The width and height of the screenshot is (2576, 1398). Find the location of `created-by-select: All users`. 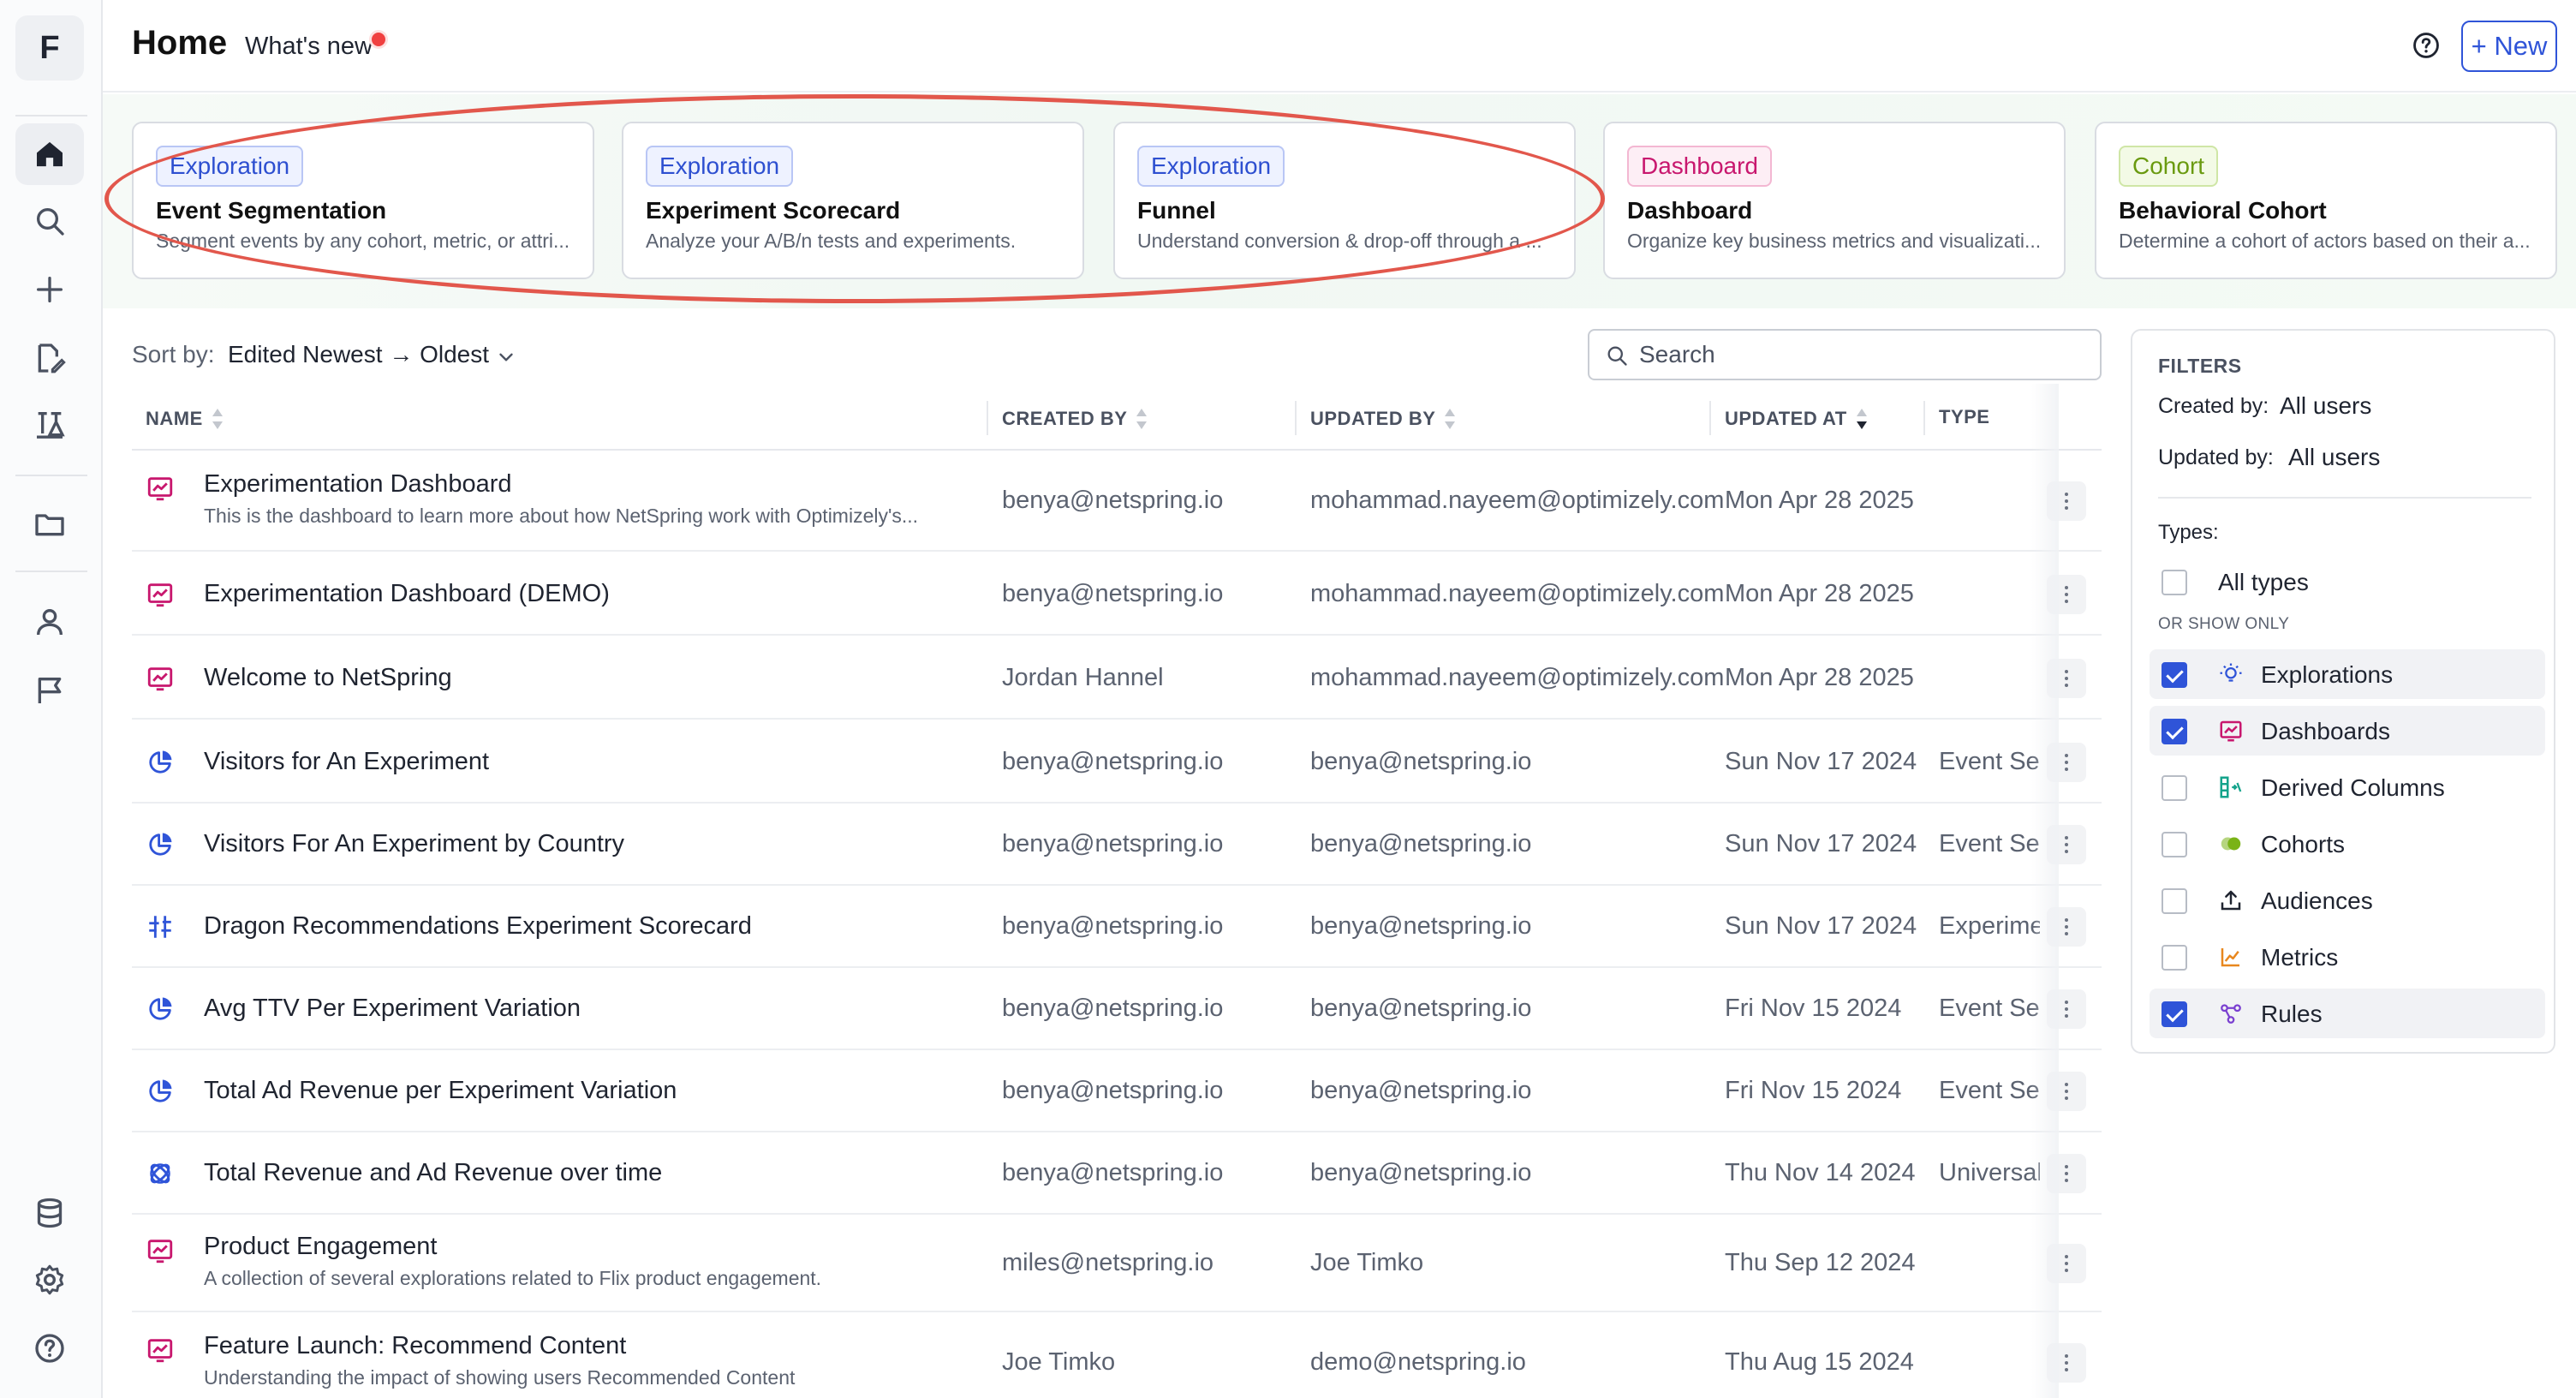

created-by-select: All users is located at coordinates (2326, 406).